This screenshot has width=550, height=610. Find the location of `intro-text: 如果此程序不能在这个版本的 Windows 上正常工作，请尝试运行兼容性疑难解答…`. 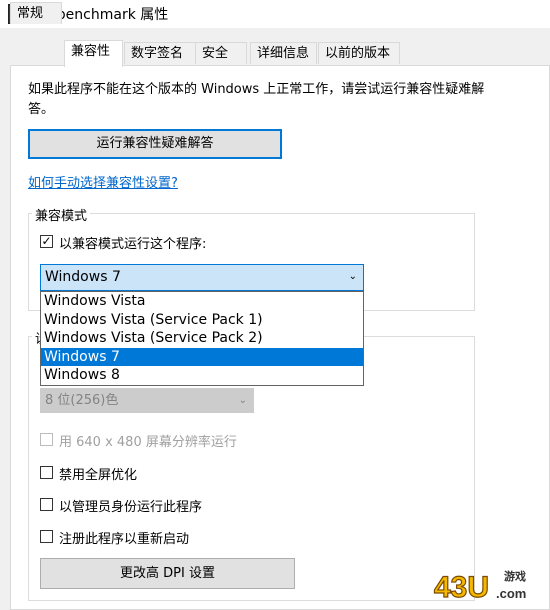

intro-text: 如果此程序不能在这个版本的 Windows 上正常工作，请尝试运行兼容性疑难解答… is located at coordinates (256, 99).